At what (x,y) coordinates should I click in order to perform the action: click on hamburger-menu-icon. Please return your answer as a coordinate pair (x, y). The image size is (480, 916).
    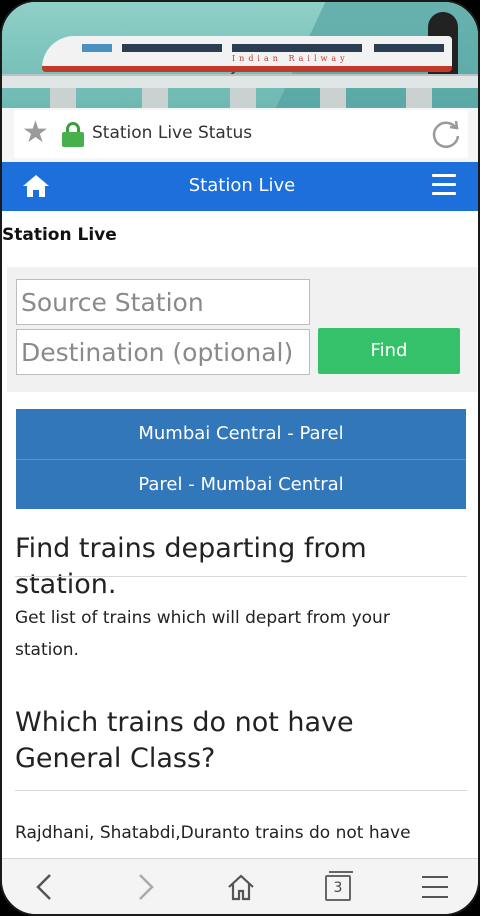
    Looking at the image, I should click on (444, 185).